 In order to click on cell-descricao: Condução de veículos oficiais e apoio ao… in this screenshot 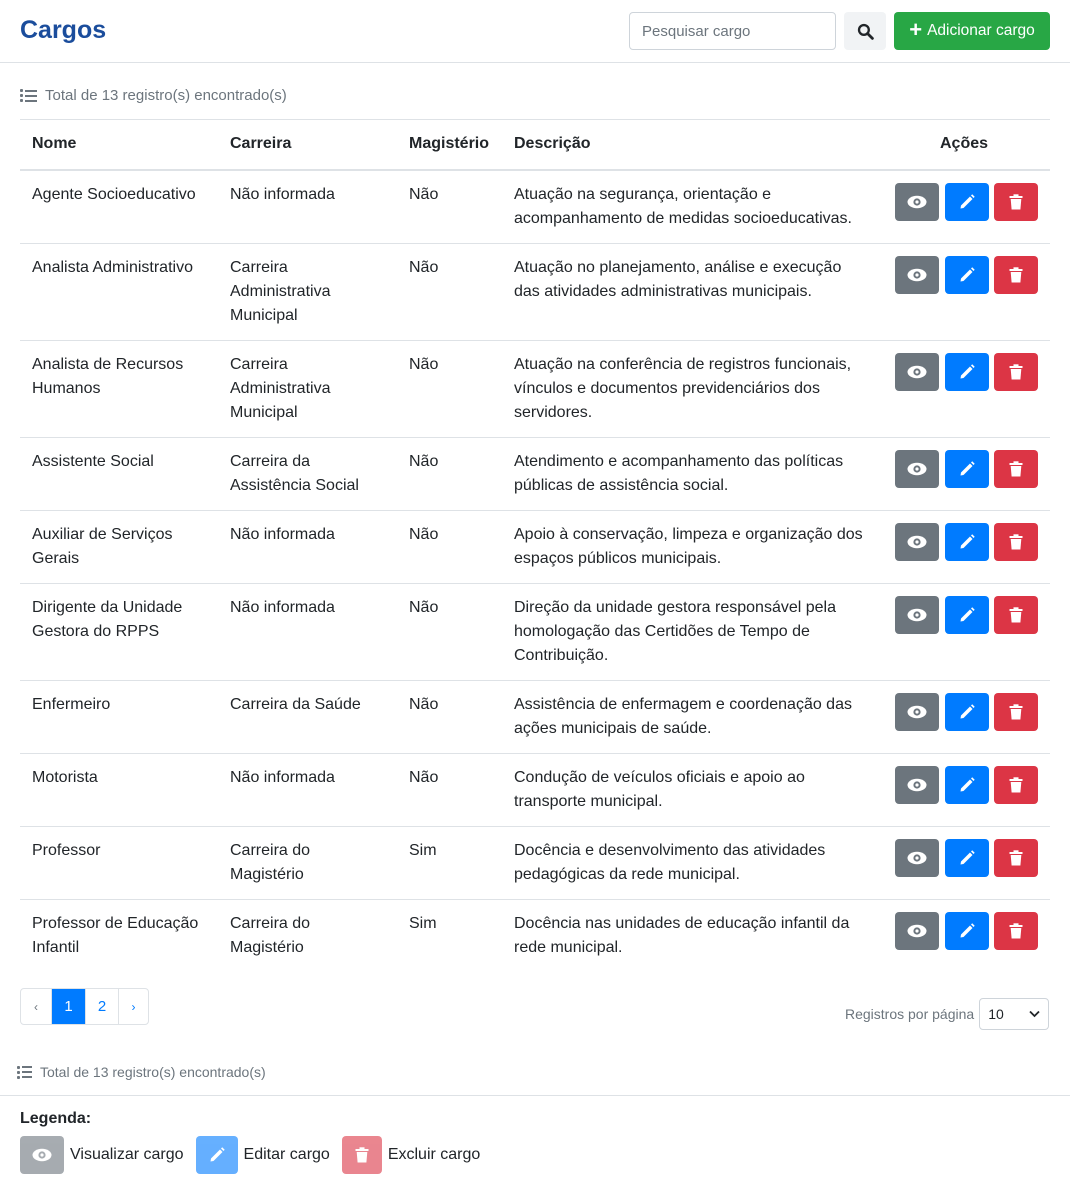, I will do `click(659, 789)`.